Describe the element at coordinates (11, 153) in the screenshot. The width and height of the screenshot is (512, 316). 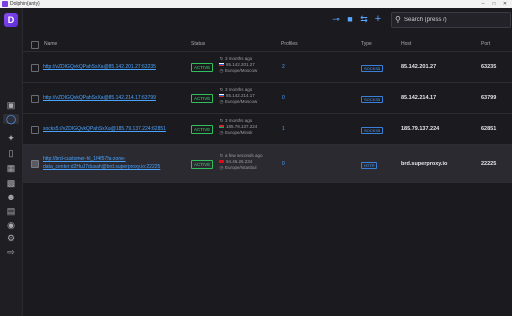
I see `phone-icon: ▯` at that location.